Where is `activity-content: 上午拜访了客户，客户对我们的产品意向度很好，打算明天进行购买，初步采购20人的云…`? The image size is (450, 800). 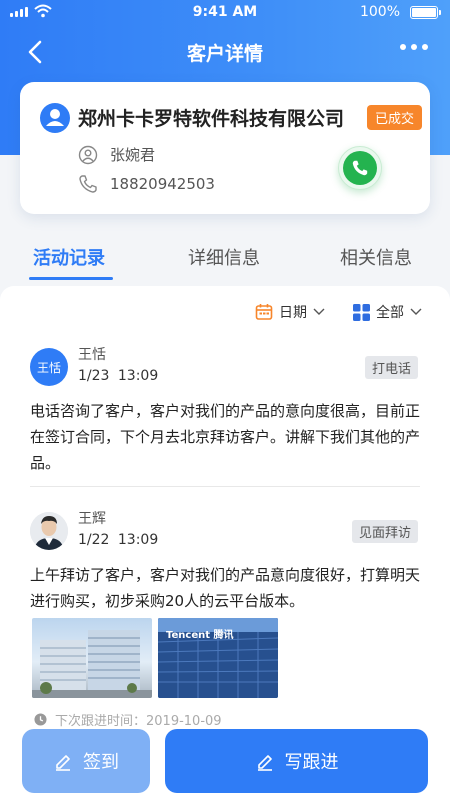 activity-content: 上午拜访了客户，客户对我们的产品意向度很好，打算明天进行购买，初步采购20人的云… is located at coordinates (225, 588).